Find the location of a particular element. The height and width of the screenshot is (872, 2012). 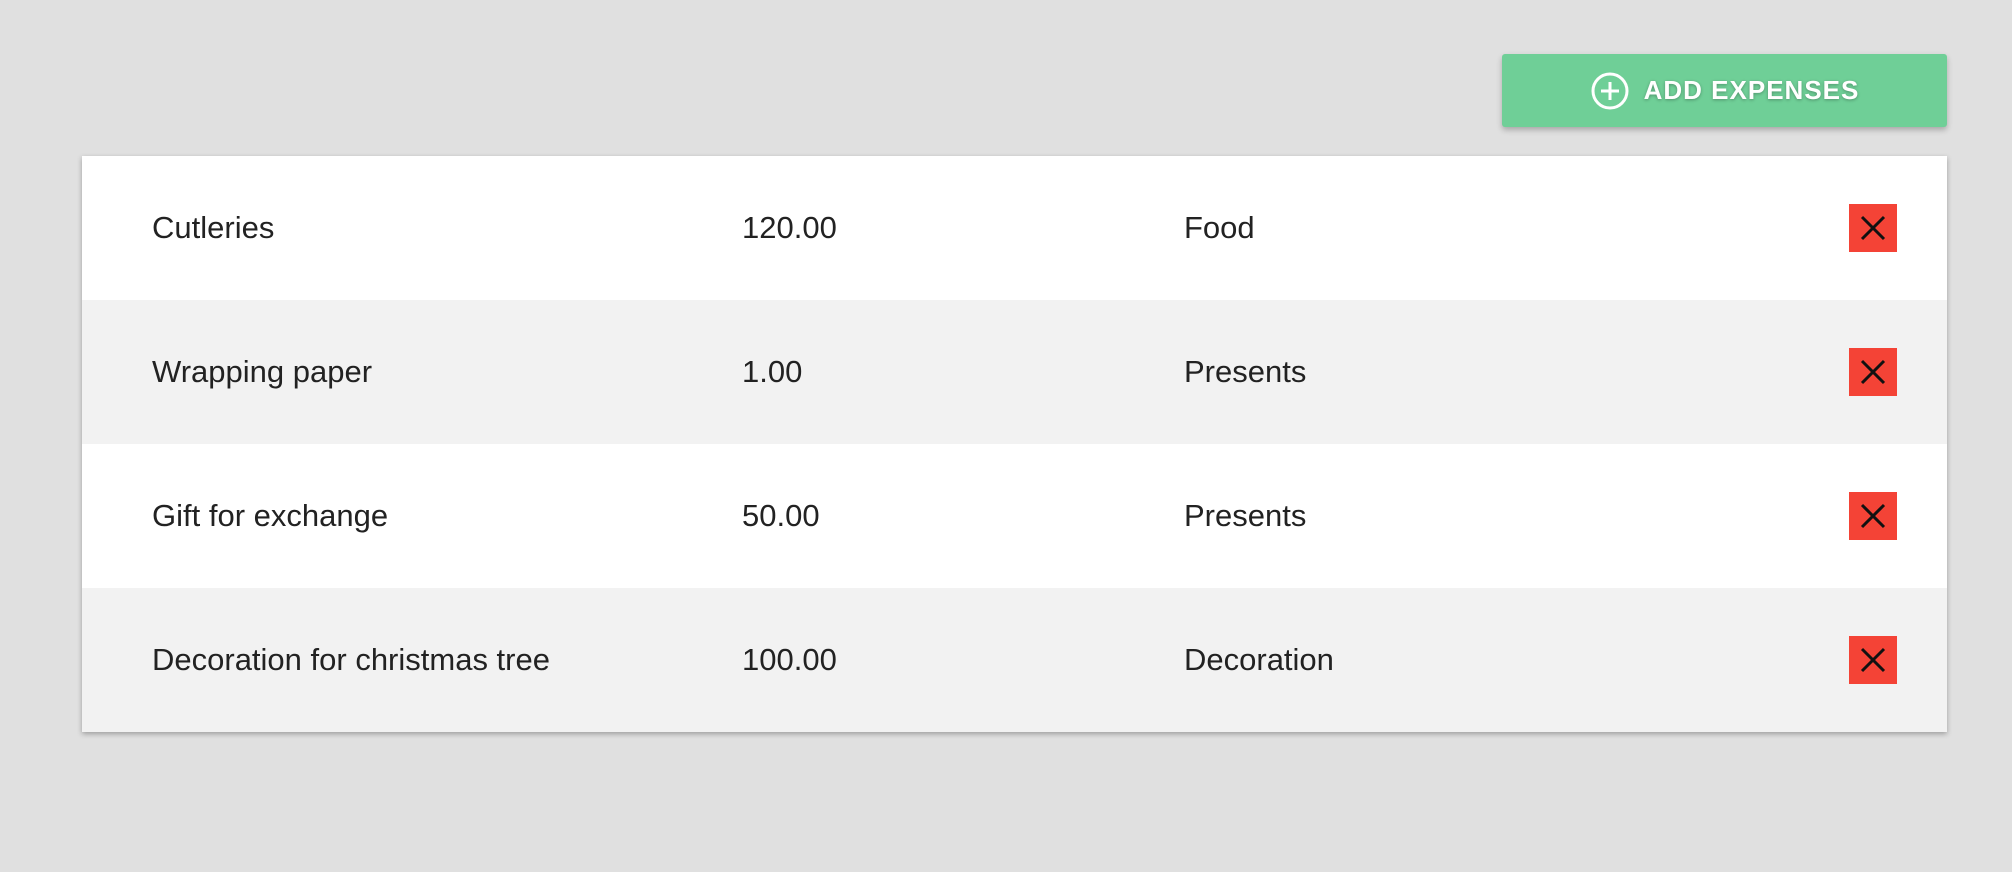

expense-amount: 50.00 is located at coordinates (781, 515).